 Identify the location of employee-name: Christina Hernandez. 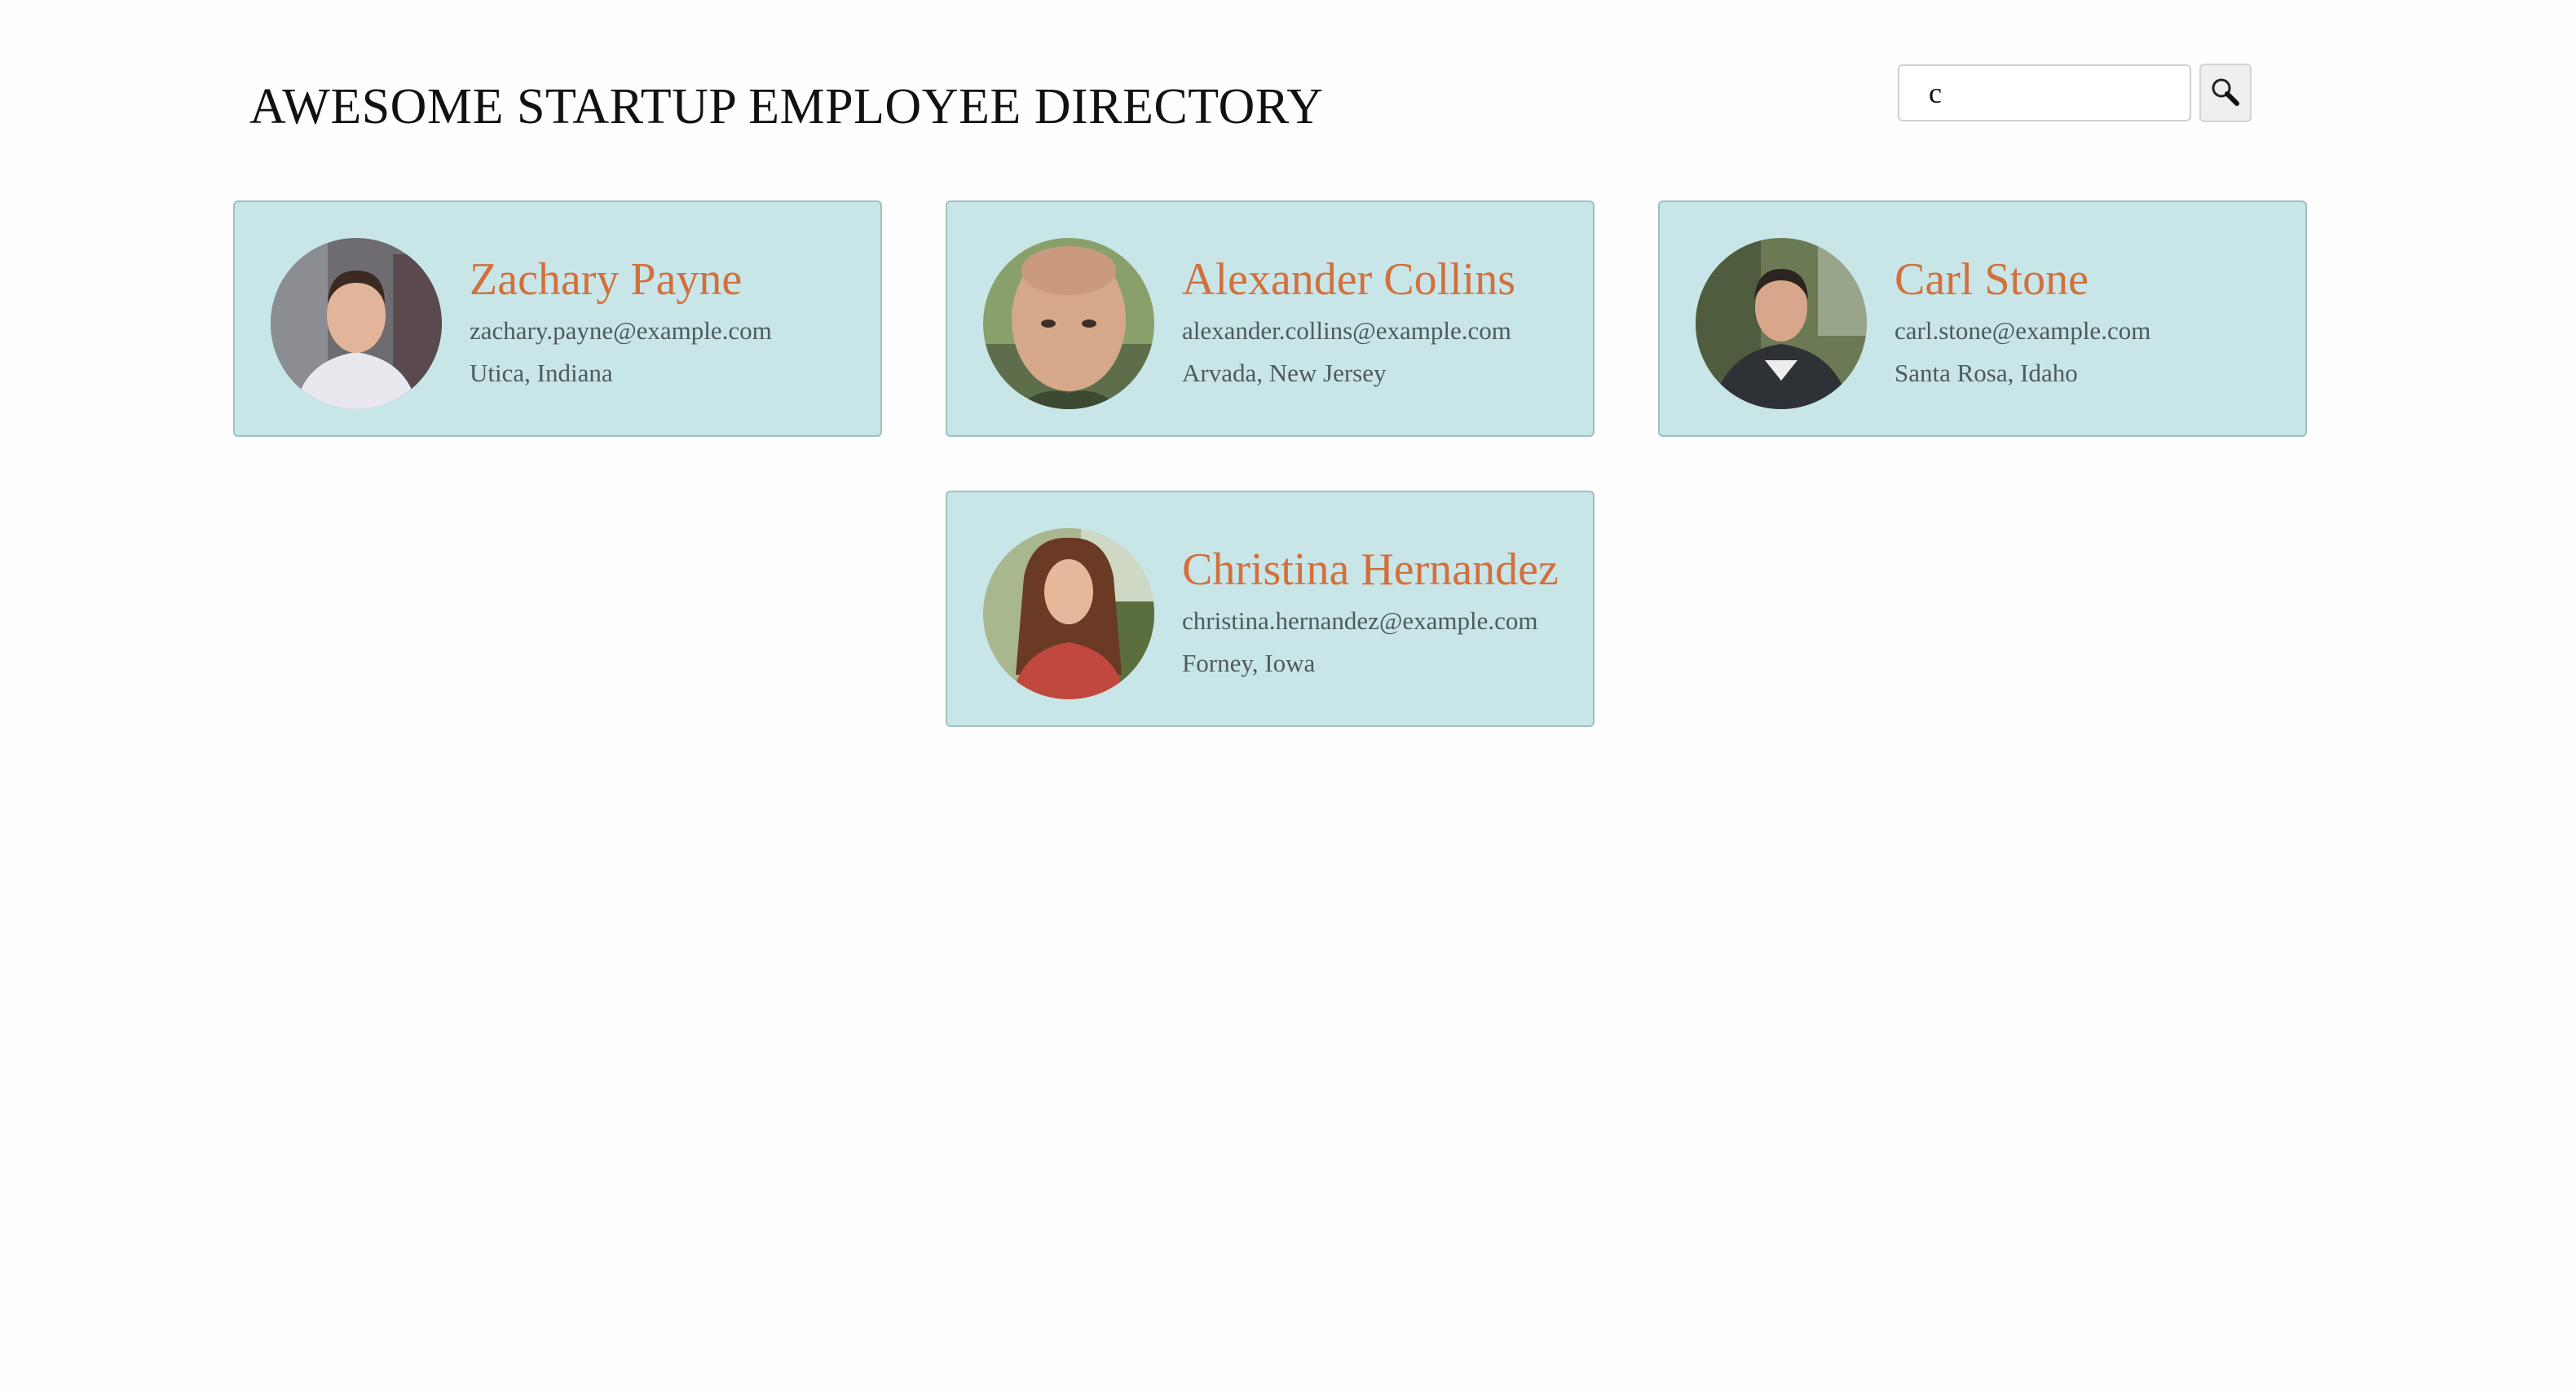
(1370, 569).